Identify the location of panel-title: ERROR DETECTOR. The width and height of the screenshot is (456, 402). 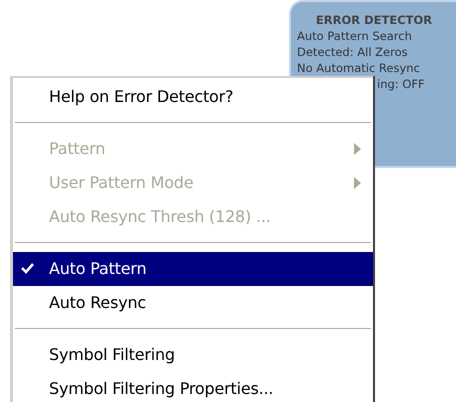
(374, 20).